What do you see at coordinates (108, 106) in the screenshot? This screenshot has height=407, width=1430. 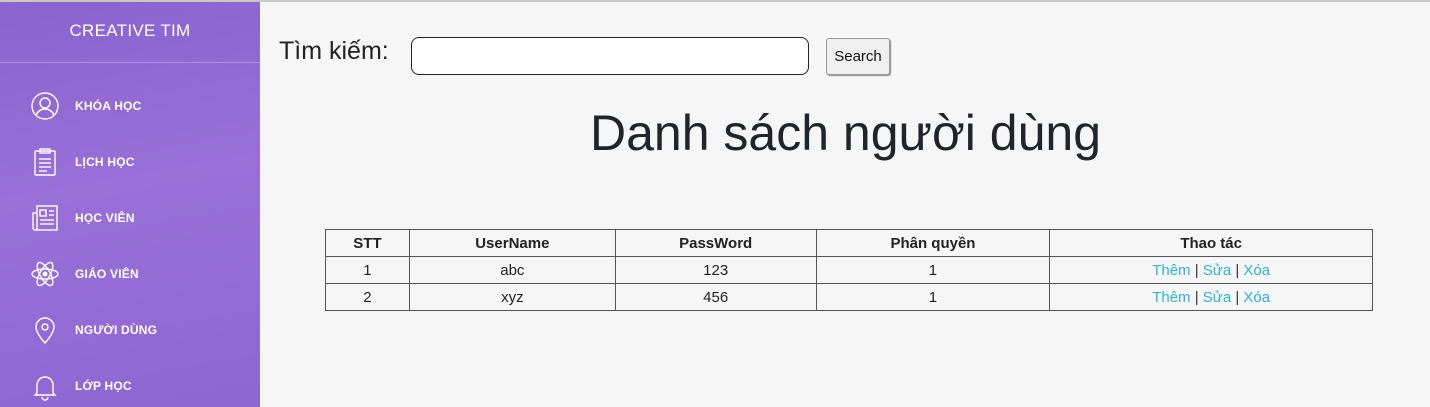 I see `sidebar-item-label: KHÓA HỌC` at bounding box center [108, 106].